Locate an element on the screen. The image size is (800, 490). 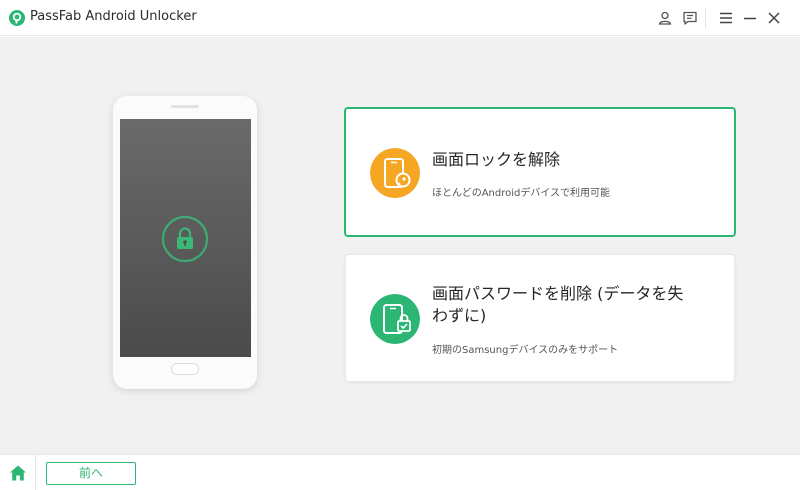
app-title: PassFab Android Unlocker is located at coordinates (113, 16).